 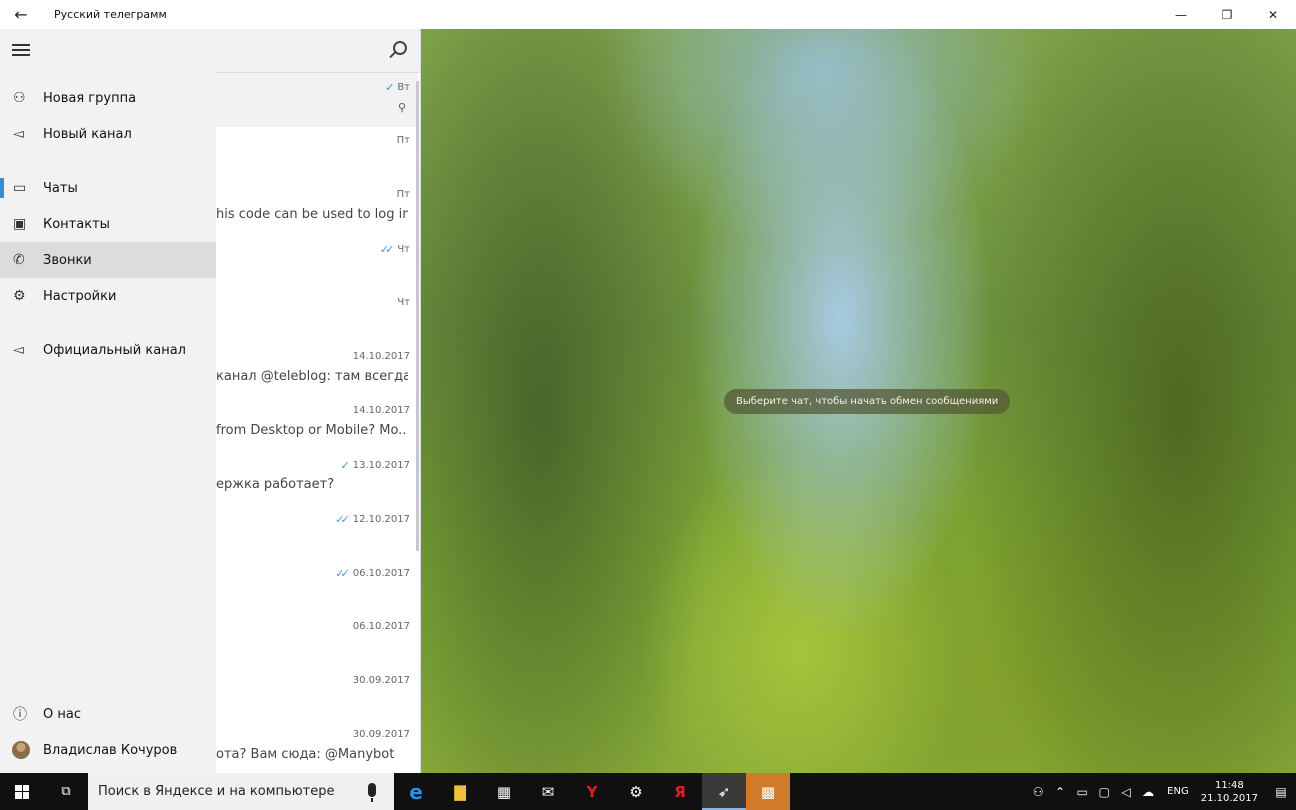 What do you see at coordinates (108, 188) in the screenshot?
I see `menu-item-chats: ▭ Чаты` at bounding box center [108, 188].